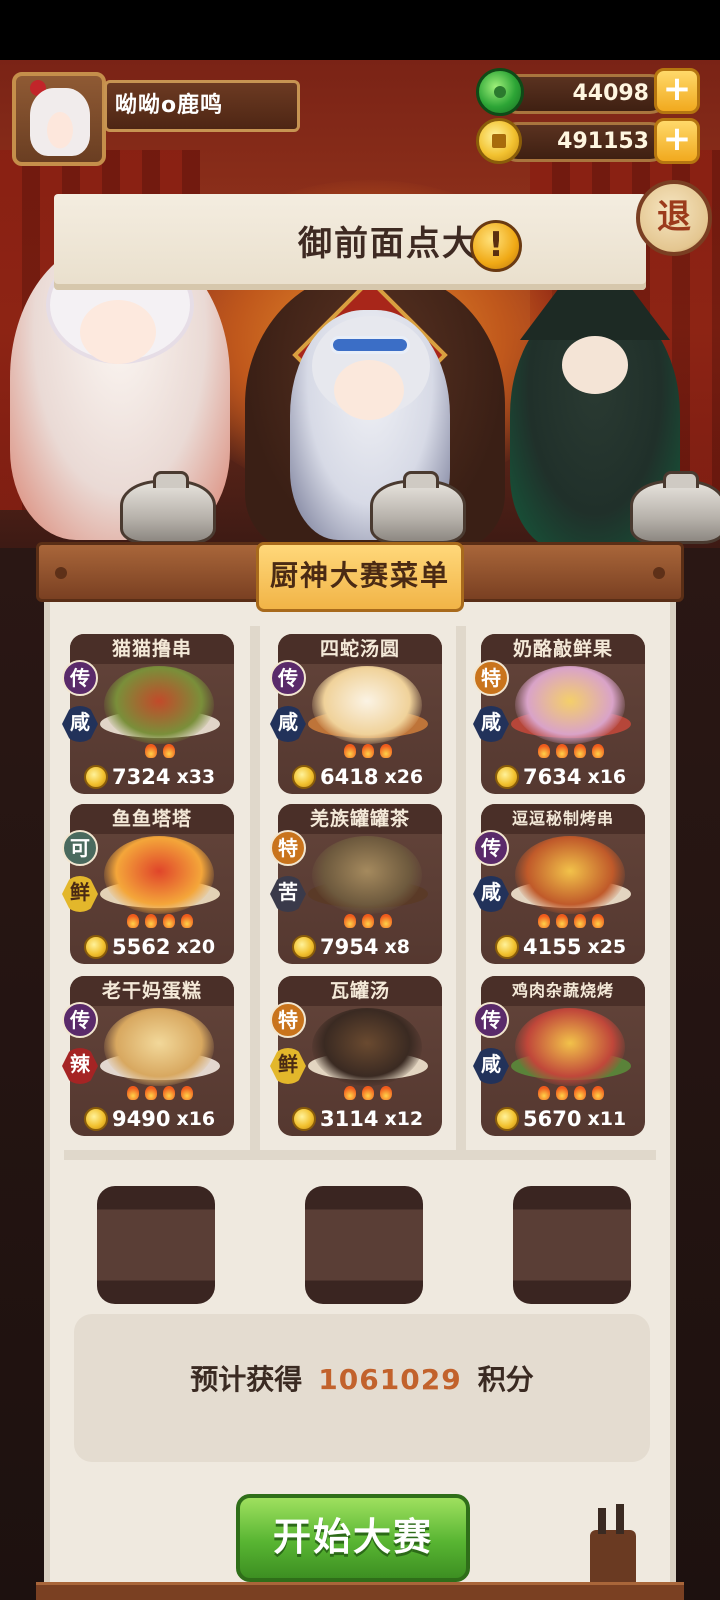 Image resolution: width=720 pixels, height=1600 pixels. I want to click on dish-card: 鸡肉杂蔬烧烤传咸 5670 x11, so click(559, 1056).